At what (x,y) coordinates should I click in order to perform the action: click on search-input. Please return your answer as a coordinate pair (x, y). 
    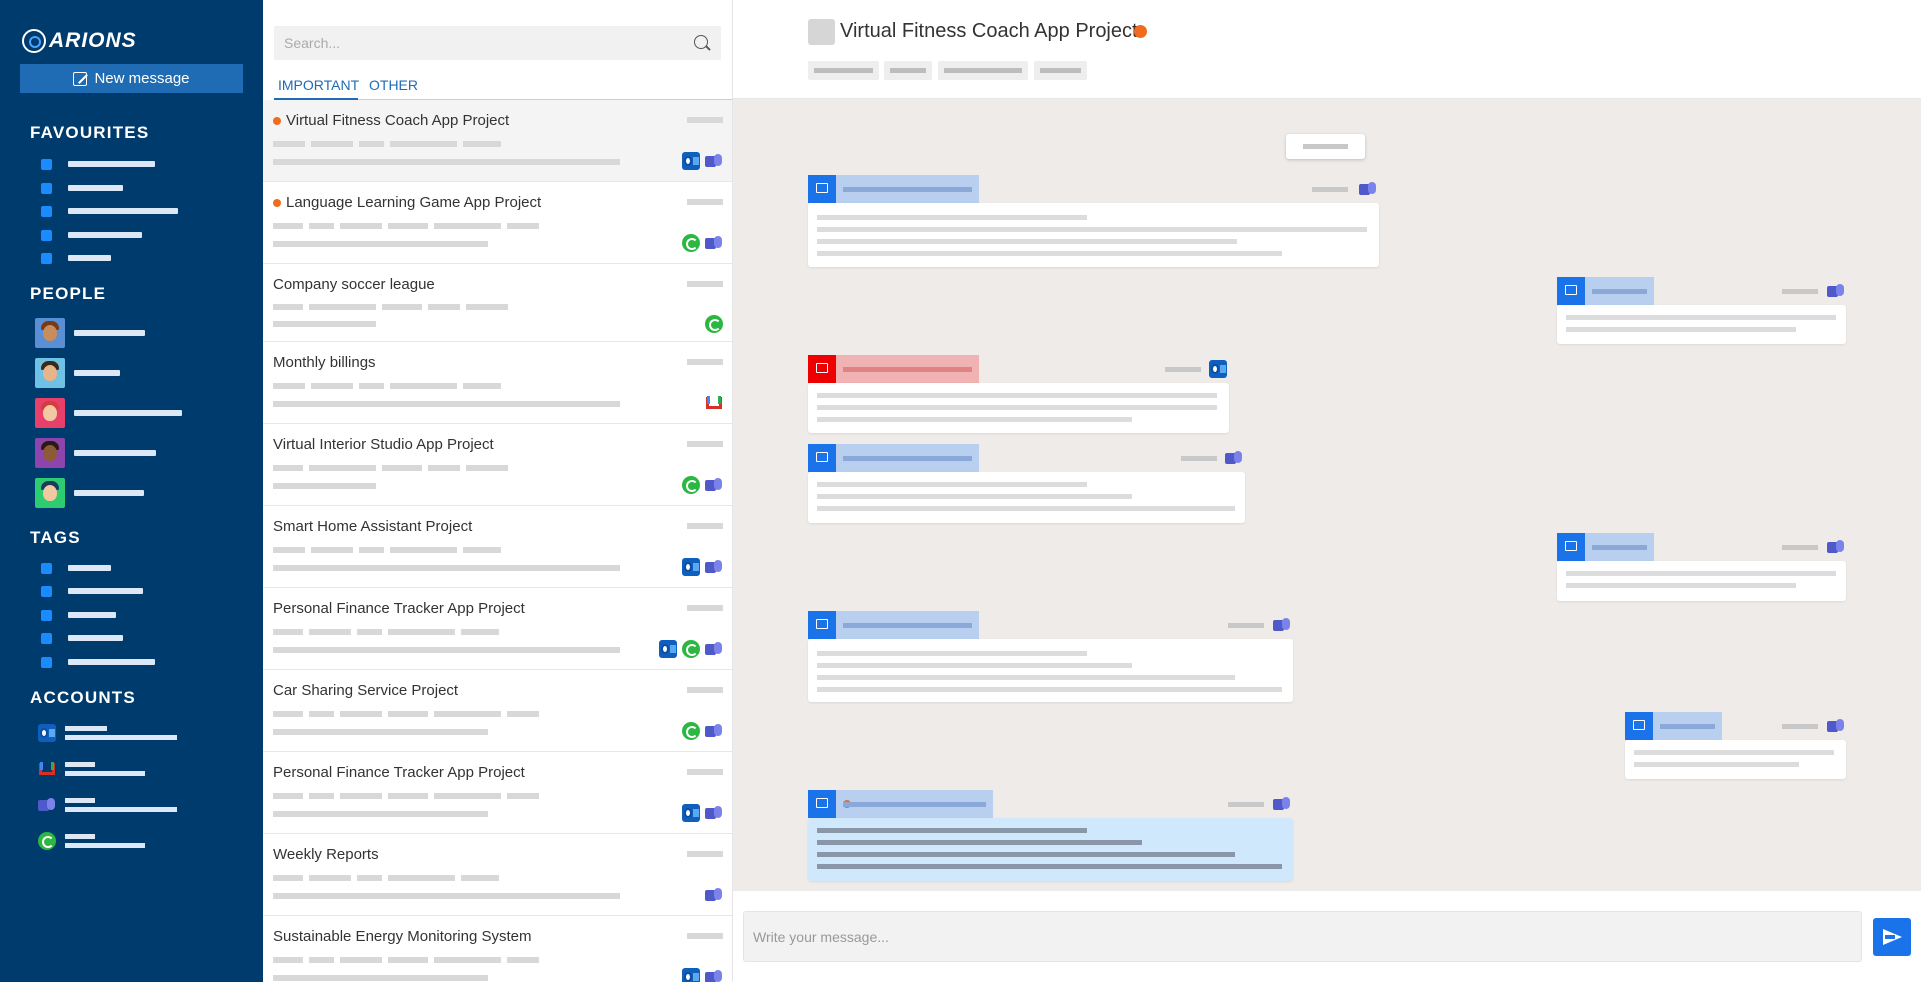
    Looking at the image, I should click on (497, 43).